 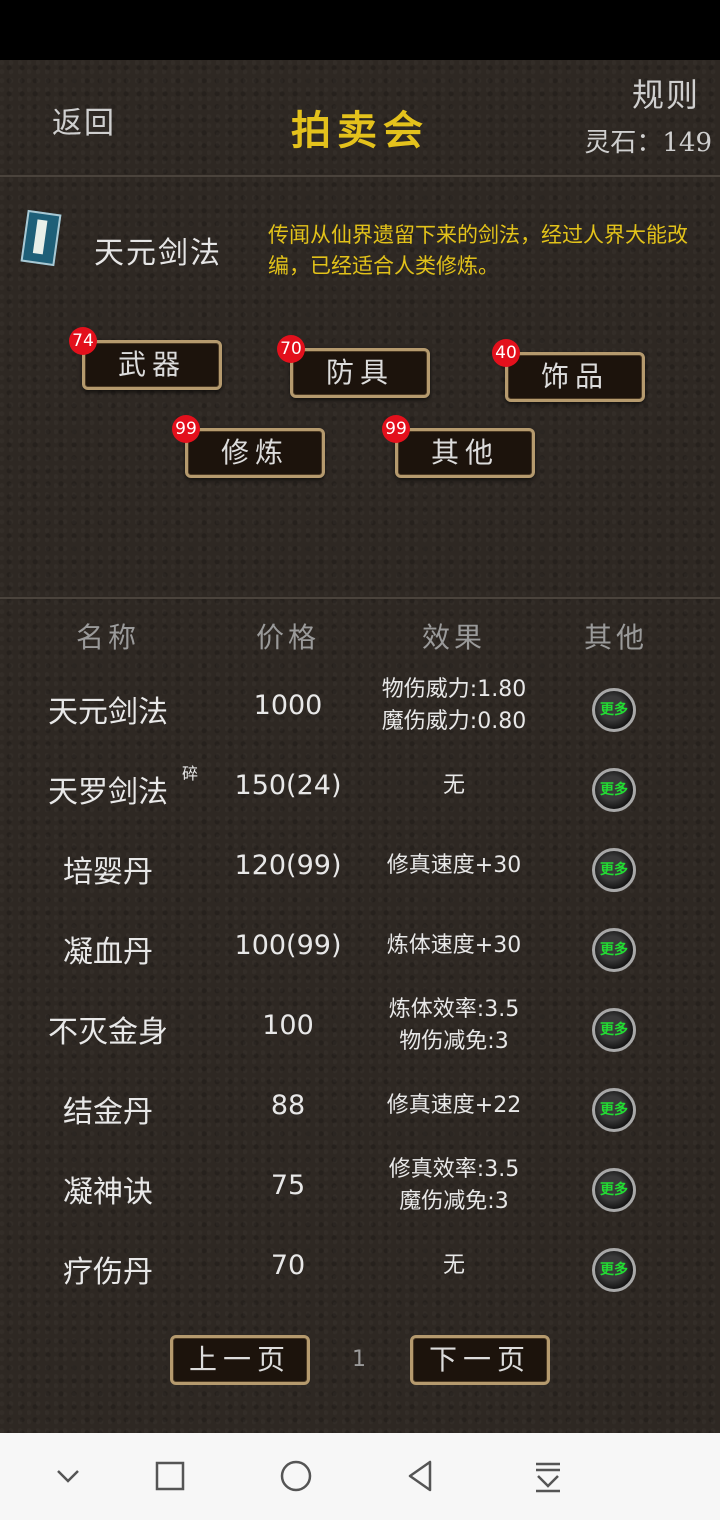 I want to click on item-effect: 修真速度+30, so click(x=454, y=866).